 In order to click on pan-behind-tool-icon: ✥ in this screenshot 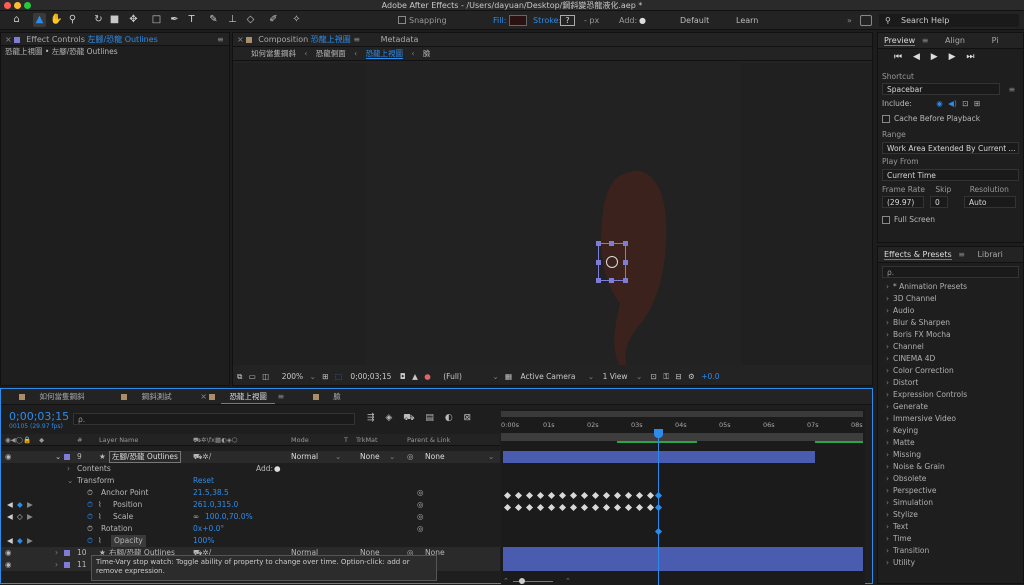, I will do `click(133, 20)`.